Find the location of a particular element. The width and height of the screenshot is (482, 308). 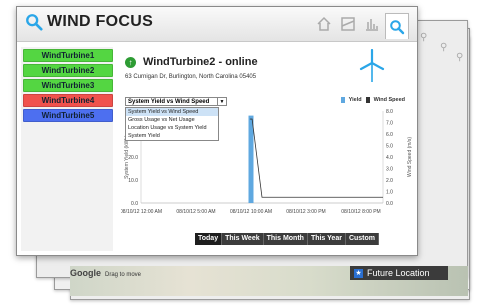

y-tick-label: 0.0 is located at coordinates (134, 204).